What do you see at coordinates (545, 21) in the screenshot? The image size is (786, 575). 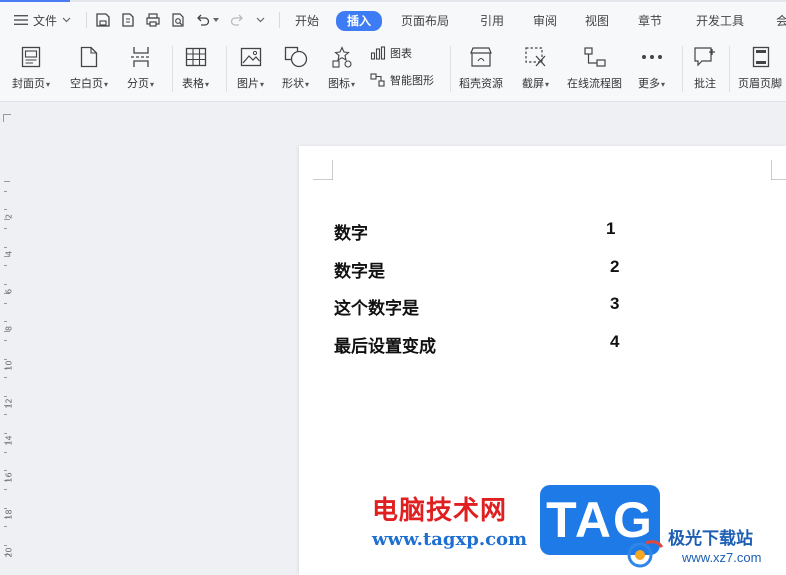 I see `tab-review: 审阅` at bounding box center [545, 21].